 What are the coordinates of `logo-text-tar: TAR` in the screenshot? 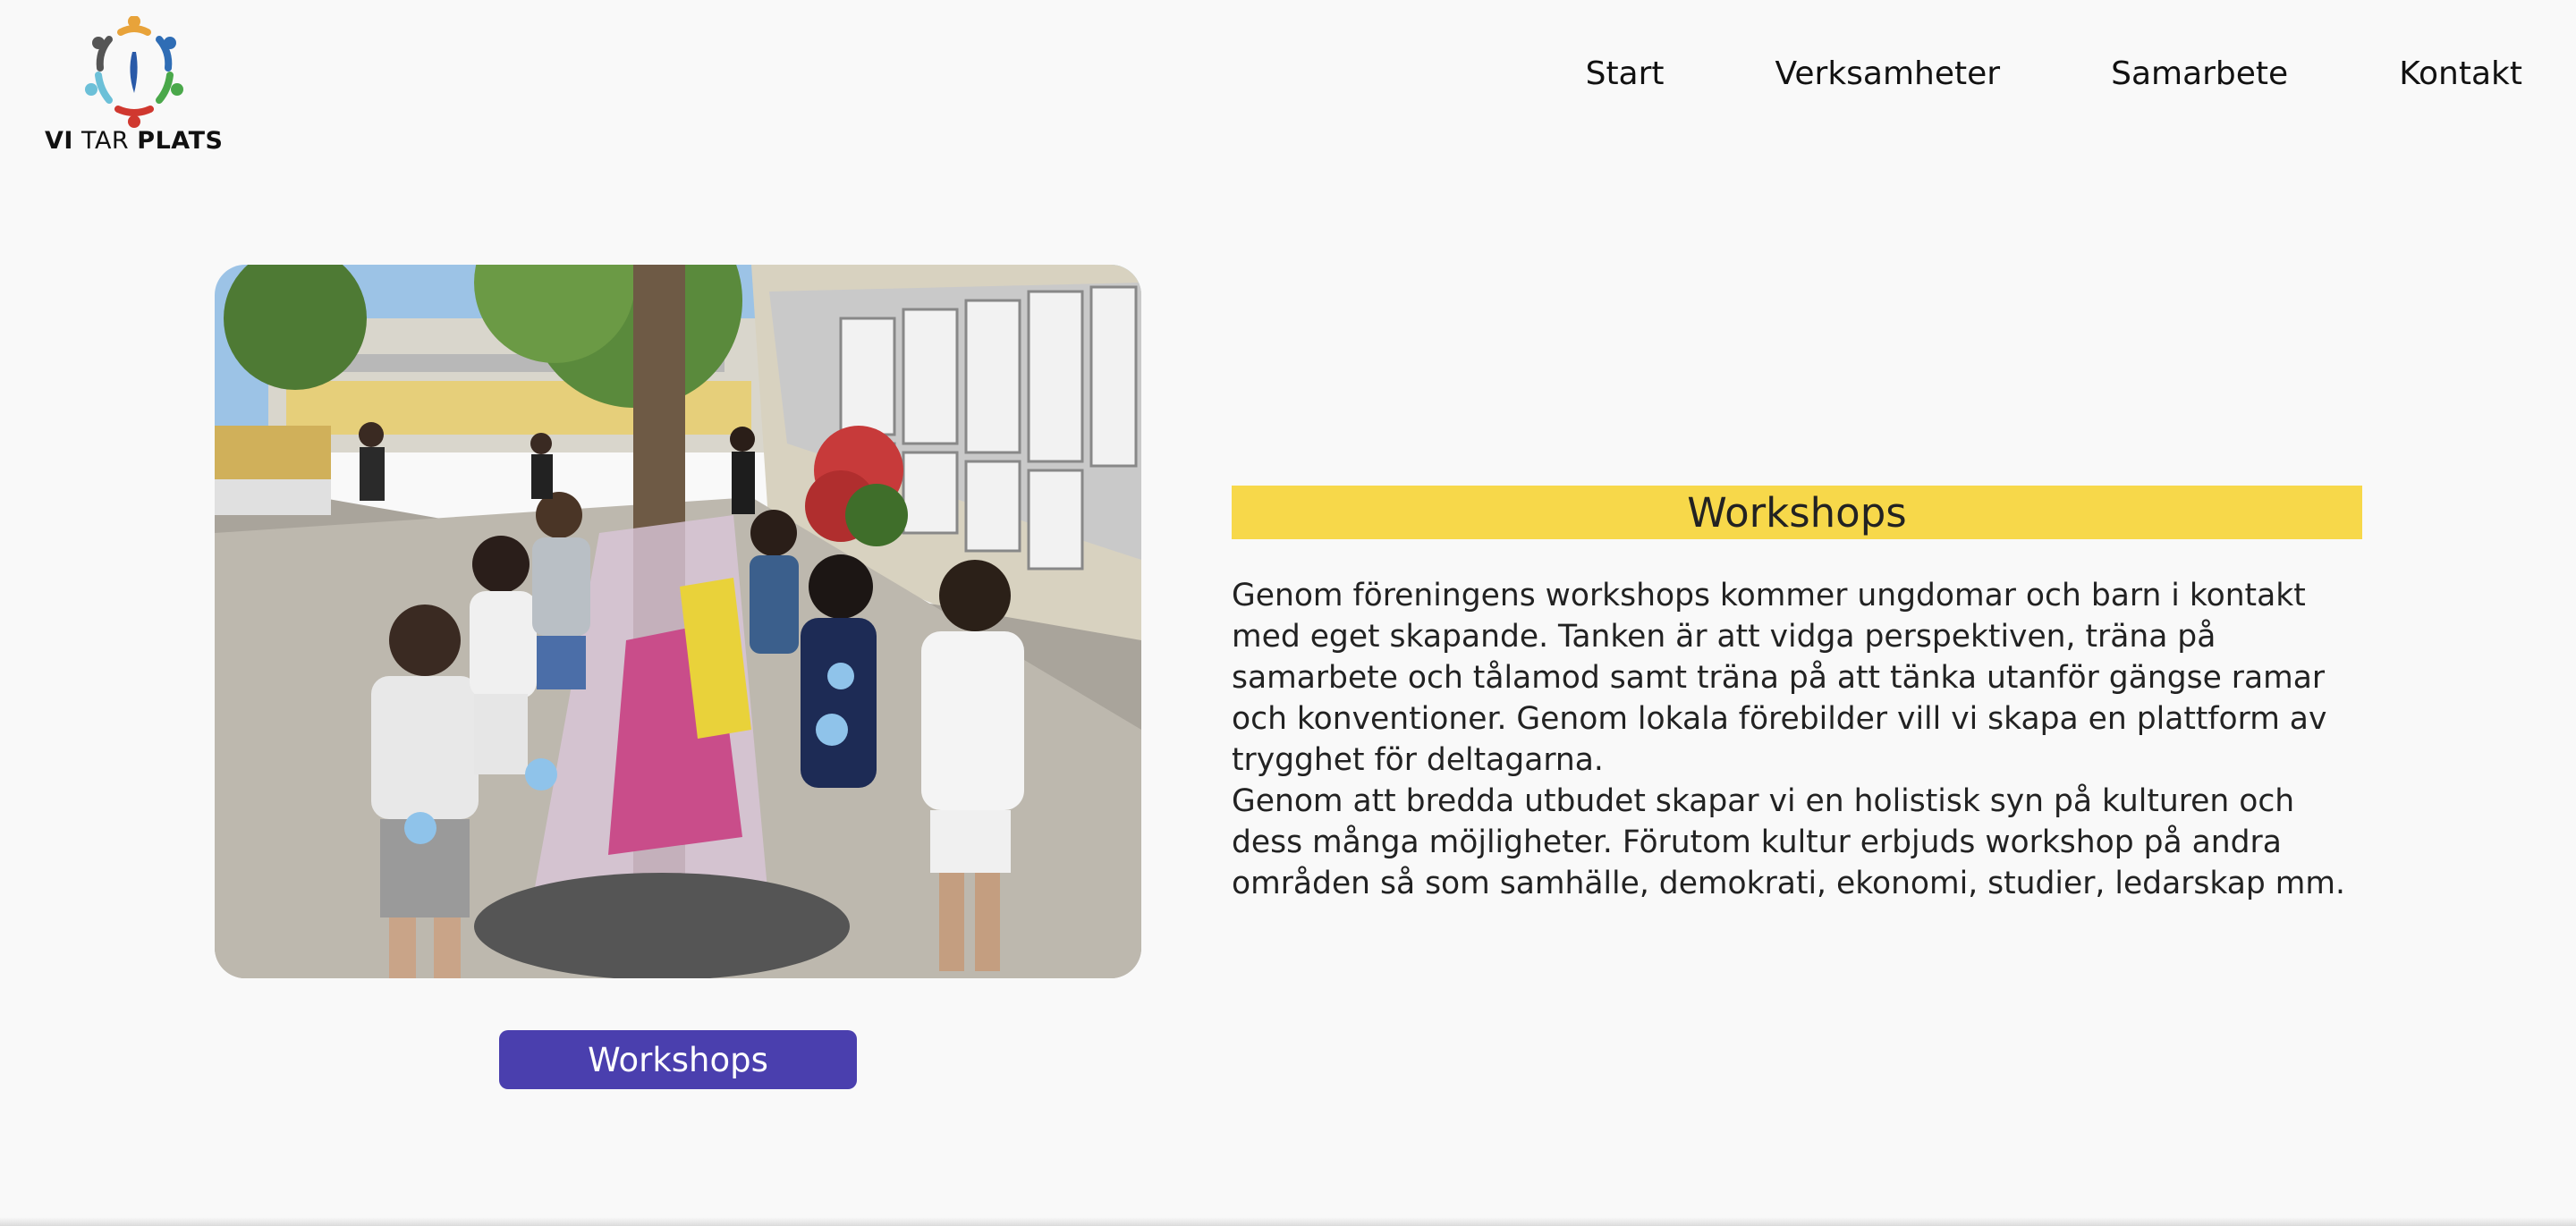 It's located at (105, 141).